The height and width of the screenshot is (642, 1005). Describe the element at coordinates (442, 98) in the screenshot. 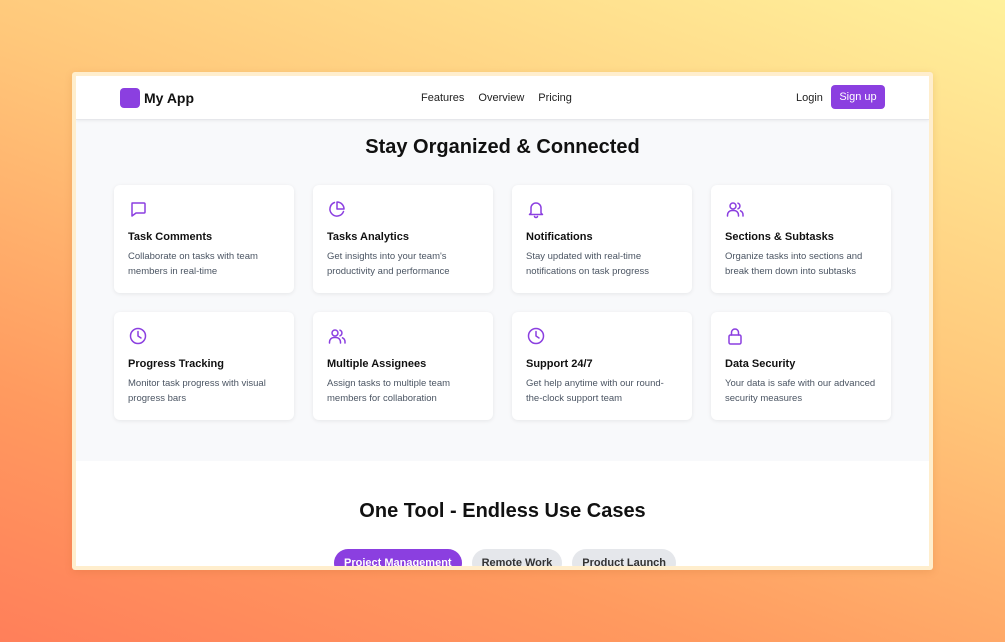

I see `nav-link-features: Features` at that location.